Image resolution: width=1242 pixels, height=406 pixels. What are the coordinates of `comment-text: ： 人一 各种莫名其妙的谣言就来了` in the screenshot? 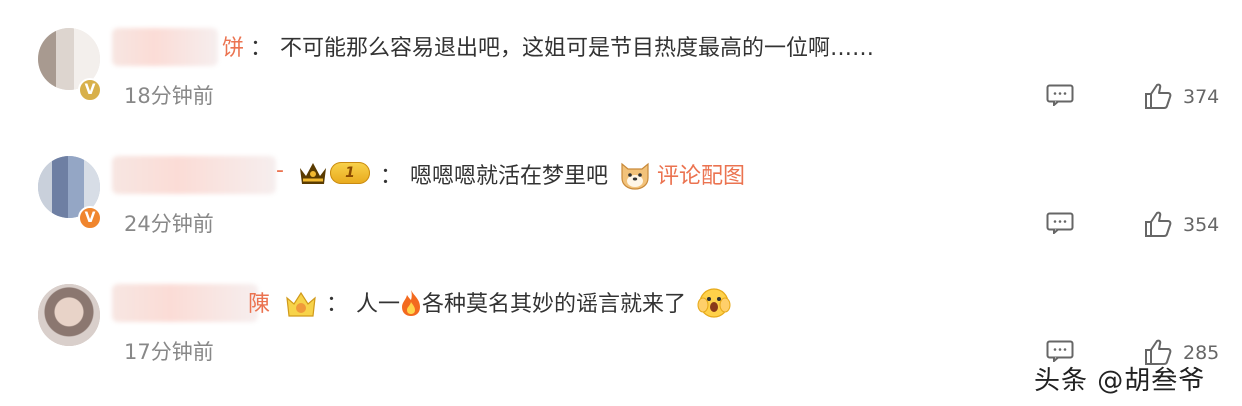 It's located at (528, 303).